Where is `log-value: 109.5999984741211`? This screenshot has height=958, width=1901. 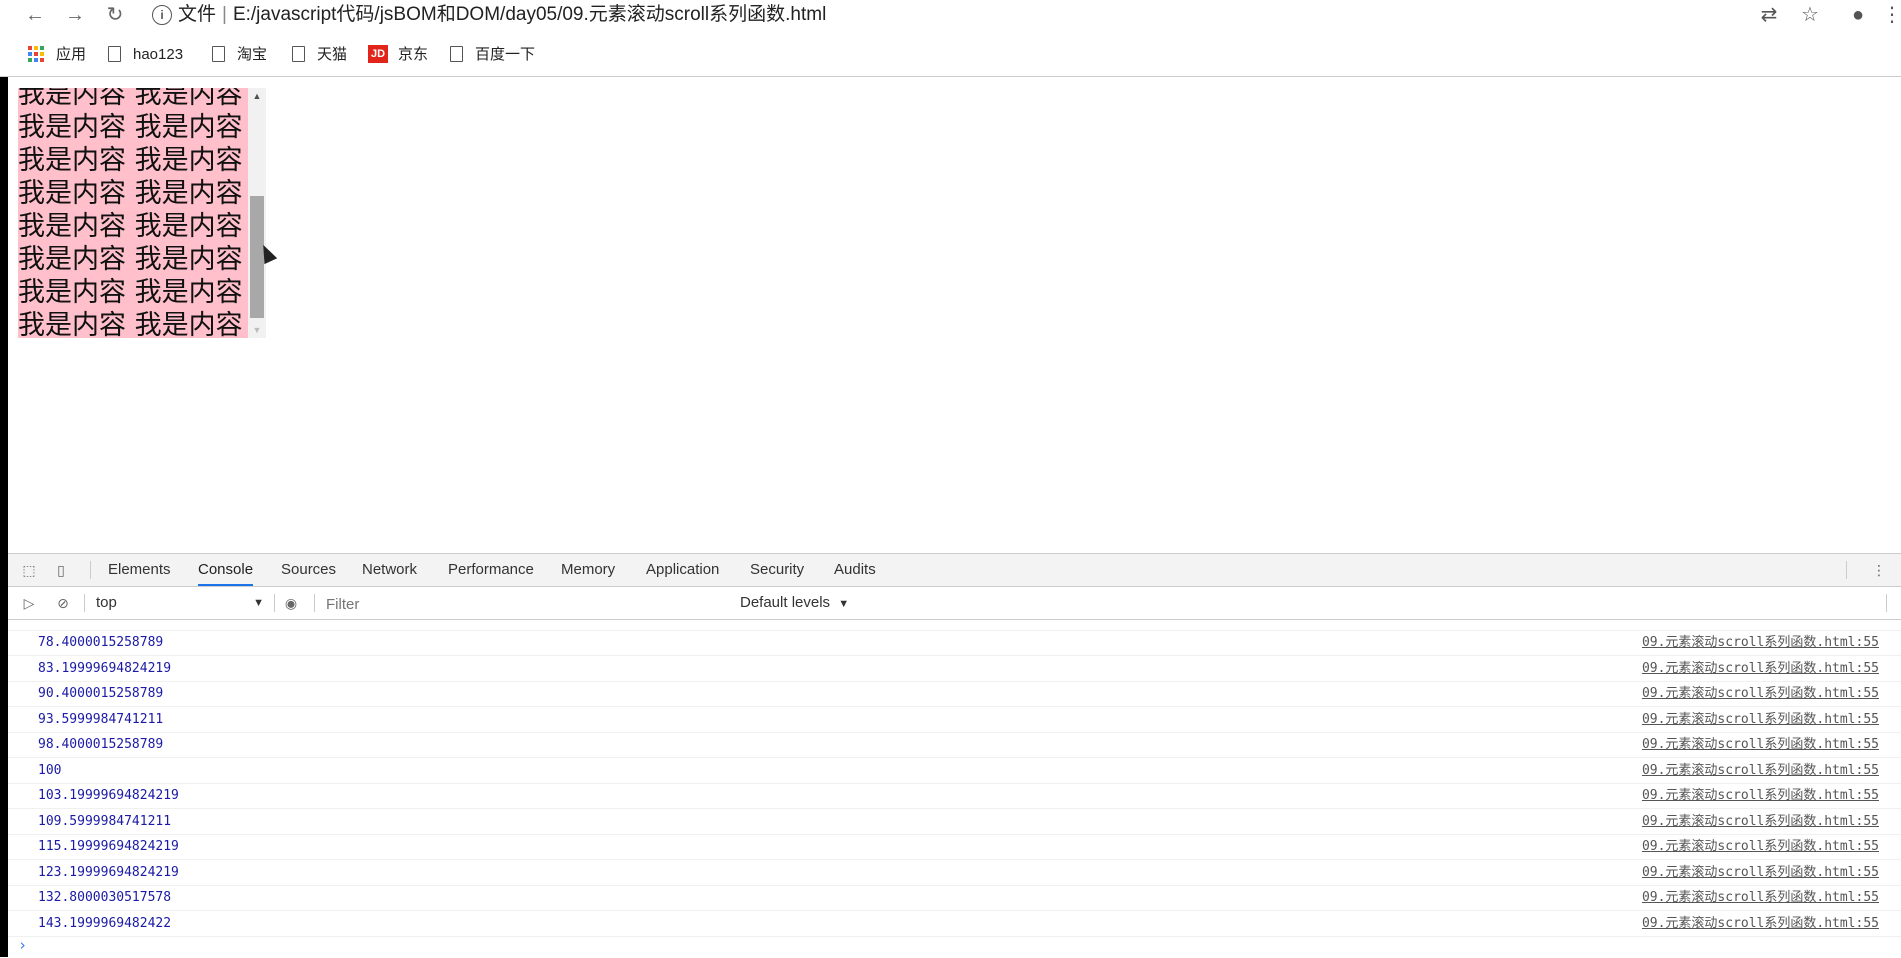
log-value: 109.5999984741211 is located at coordinates (105, 821).